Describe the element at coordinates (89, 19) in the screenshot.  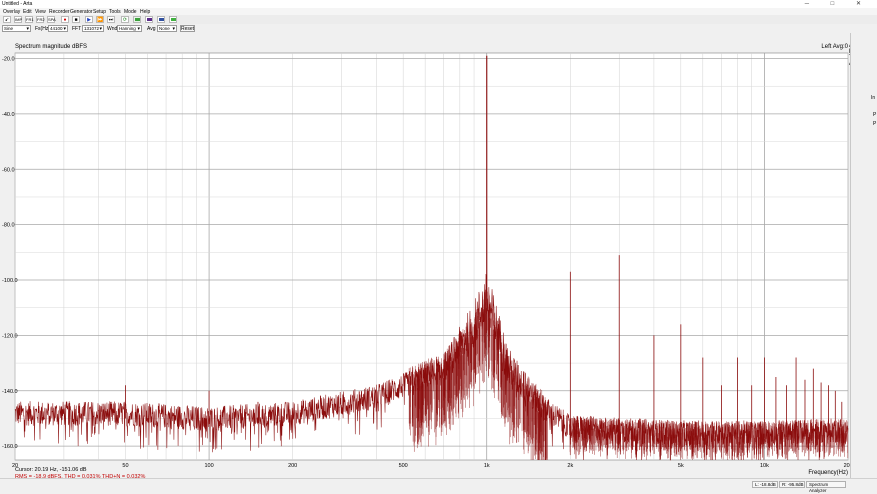
I see `play-icon: ▶` at that location.